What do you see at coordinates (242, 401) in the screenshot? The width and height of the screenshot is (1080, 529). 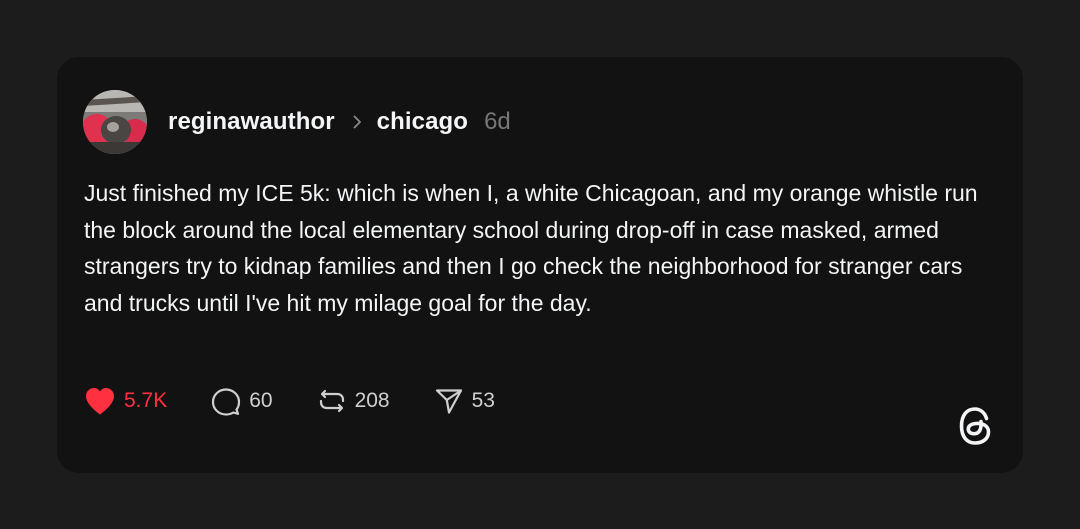 I see `reply-button: 60` at bounding box center [242, 401].